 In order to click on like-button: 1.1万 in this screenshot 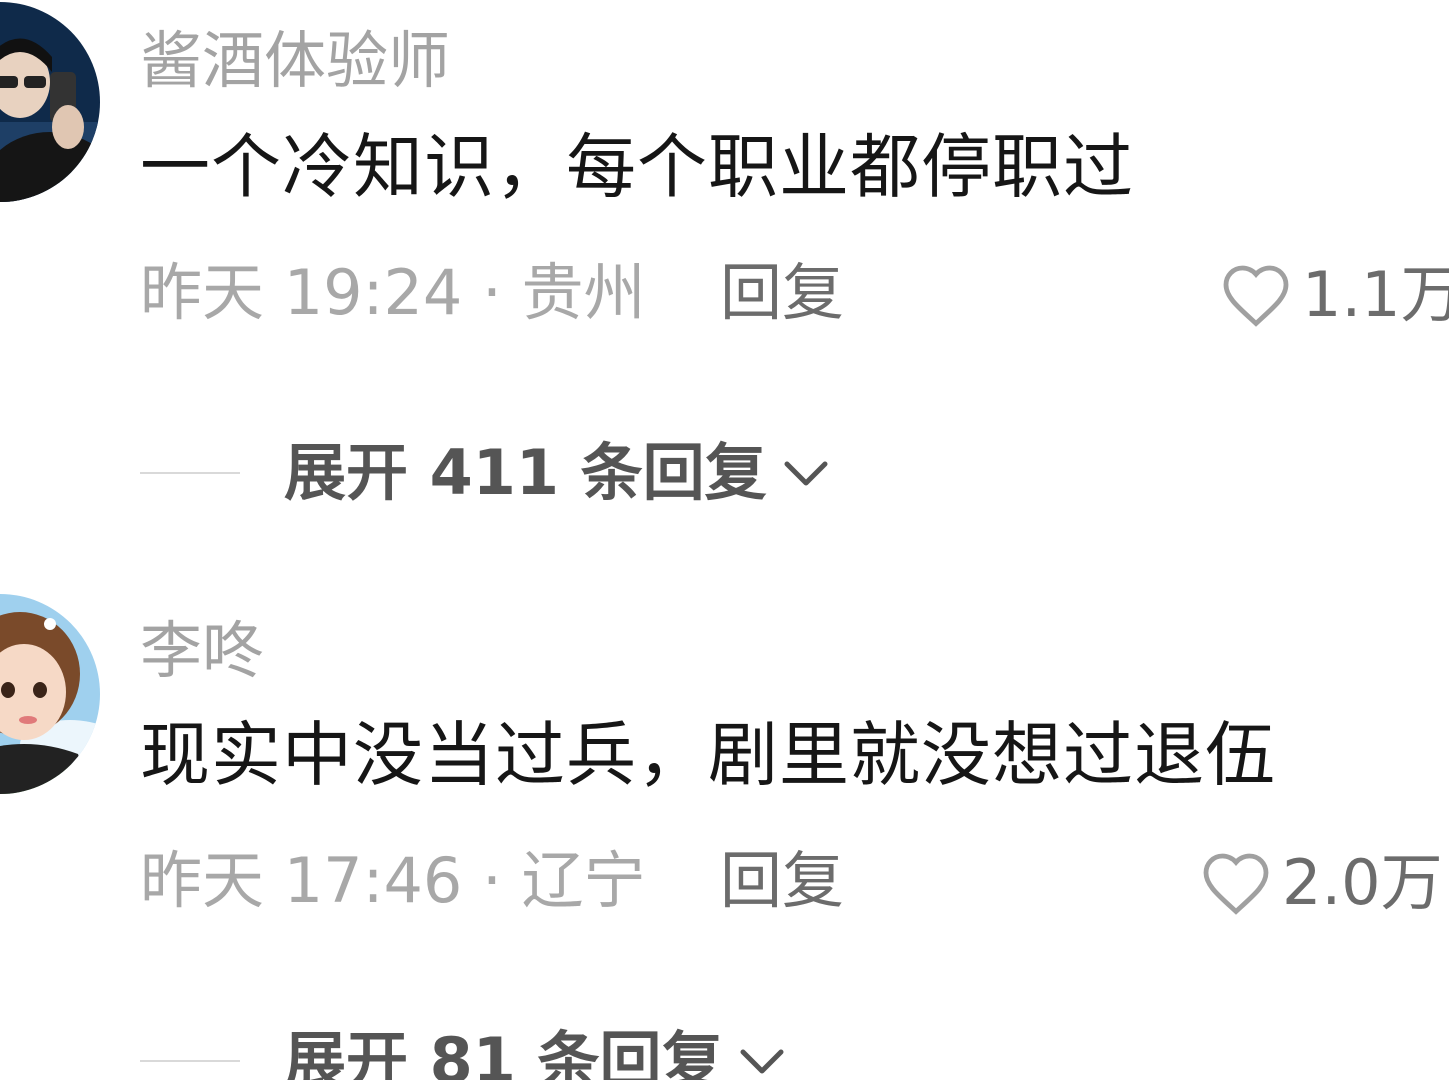, I will do `click(1334, 295)`.